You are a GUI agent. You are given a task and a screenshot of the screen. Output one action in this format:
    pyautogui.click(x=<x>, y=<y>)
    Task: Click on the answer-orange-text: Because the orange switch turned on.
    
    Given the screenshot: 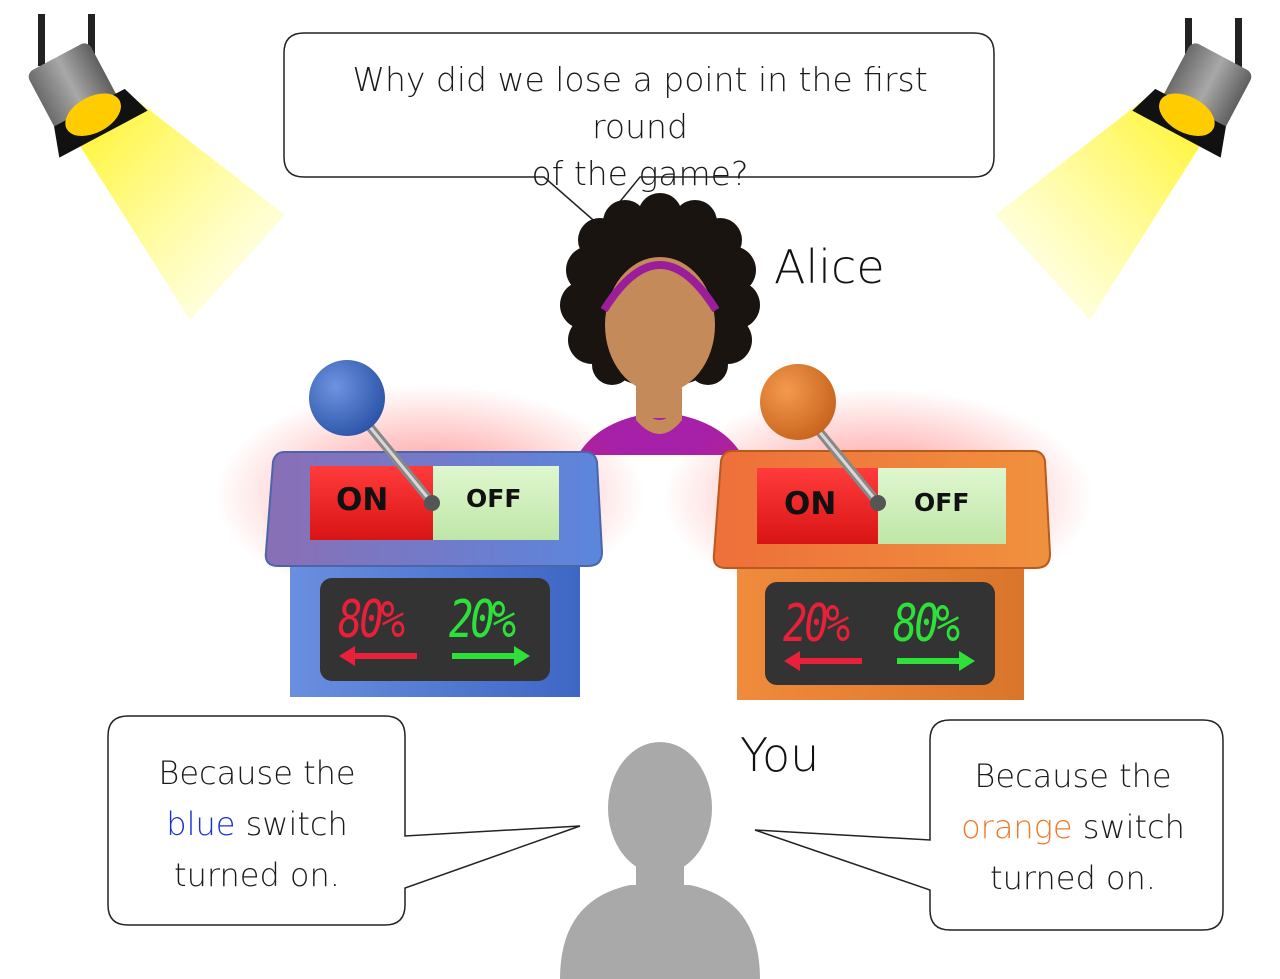 What is the action you would take?
    pyautogui.click(x=1073, y=827)
    